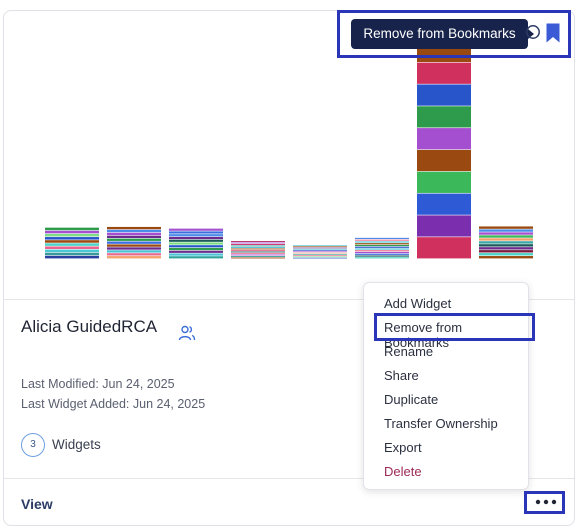  What do you see at coordinates (408, 351) in the screenshot?
I see `menu-item-rename: Rename` at bounding box center [408, 351].